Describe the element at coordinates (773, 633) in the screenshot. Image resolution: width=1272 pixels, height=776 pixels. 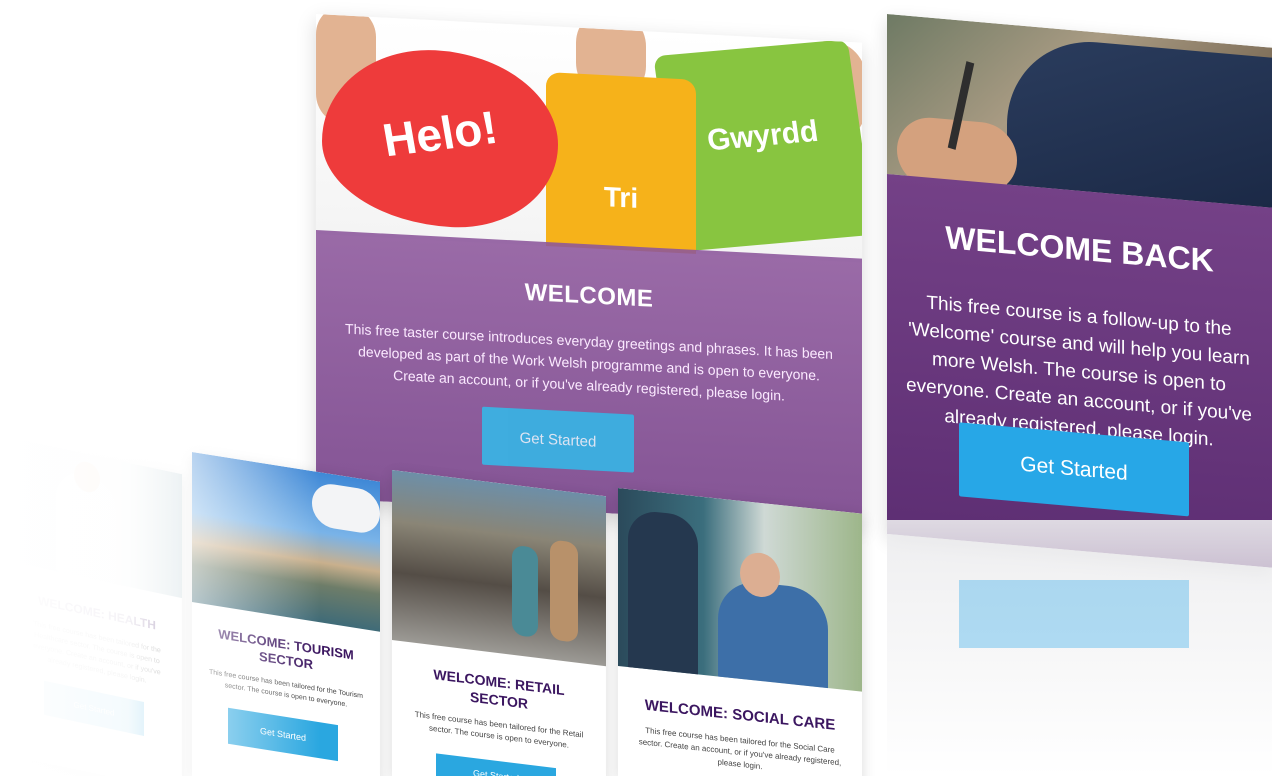
I see `elderly-man-figure` at that location.